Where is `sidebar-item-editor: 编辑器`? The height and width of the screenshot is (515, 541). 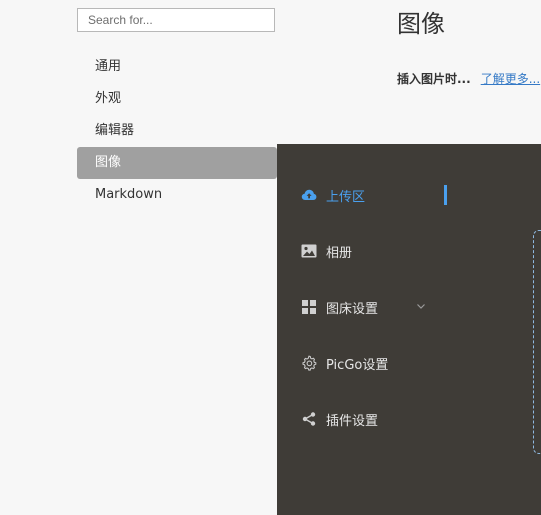 sidebar-item-editor: 编辑器 is located at coordinates (177, 131).